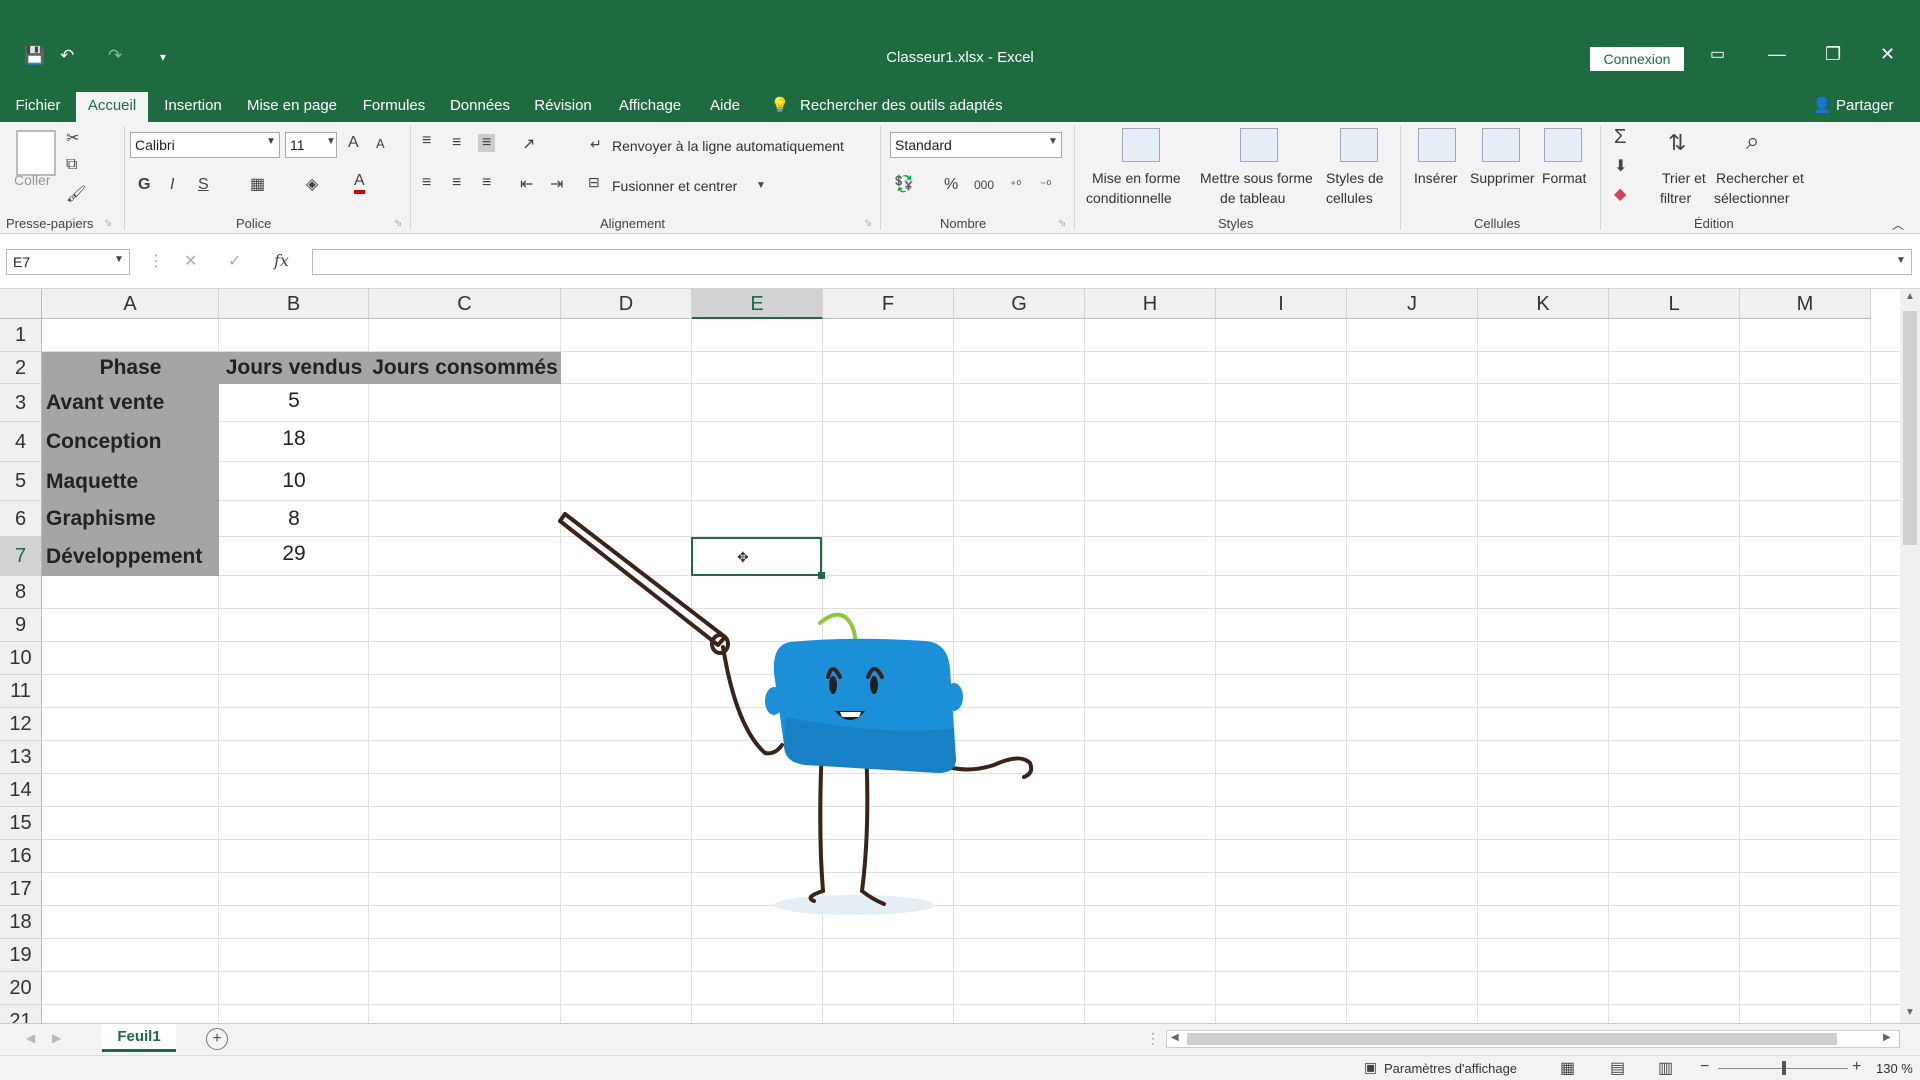  Describe the element at coordinates (21, 757) in the screenshot. I see `row-header-13: 13` at that location.